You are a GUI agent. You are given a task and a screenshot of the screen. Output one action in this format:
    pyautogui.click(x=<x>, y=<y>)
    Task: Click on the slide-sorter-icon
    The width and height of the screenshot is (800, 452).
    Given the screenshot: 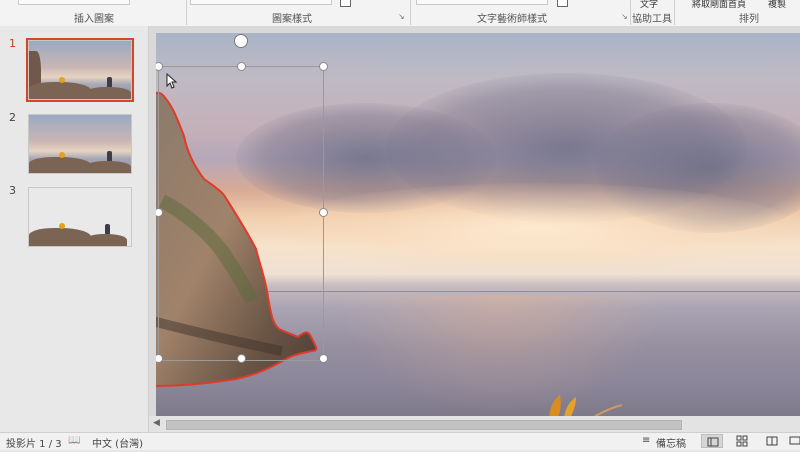 What is the action you would take?
    pyautogui.click(x=742, y=441)
    